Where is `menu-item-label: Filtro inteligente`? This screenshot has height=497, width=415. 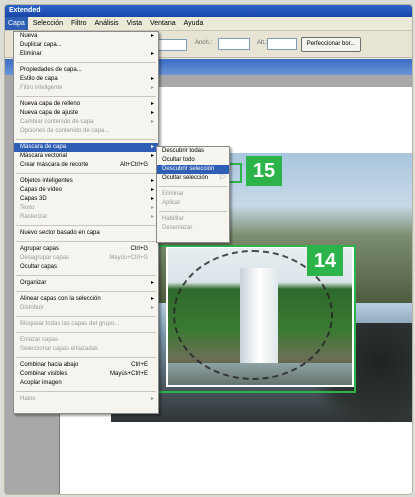 menu-item-label: Filtro inteligente is located at coordinates (41, 88).